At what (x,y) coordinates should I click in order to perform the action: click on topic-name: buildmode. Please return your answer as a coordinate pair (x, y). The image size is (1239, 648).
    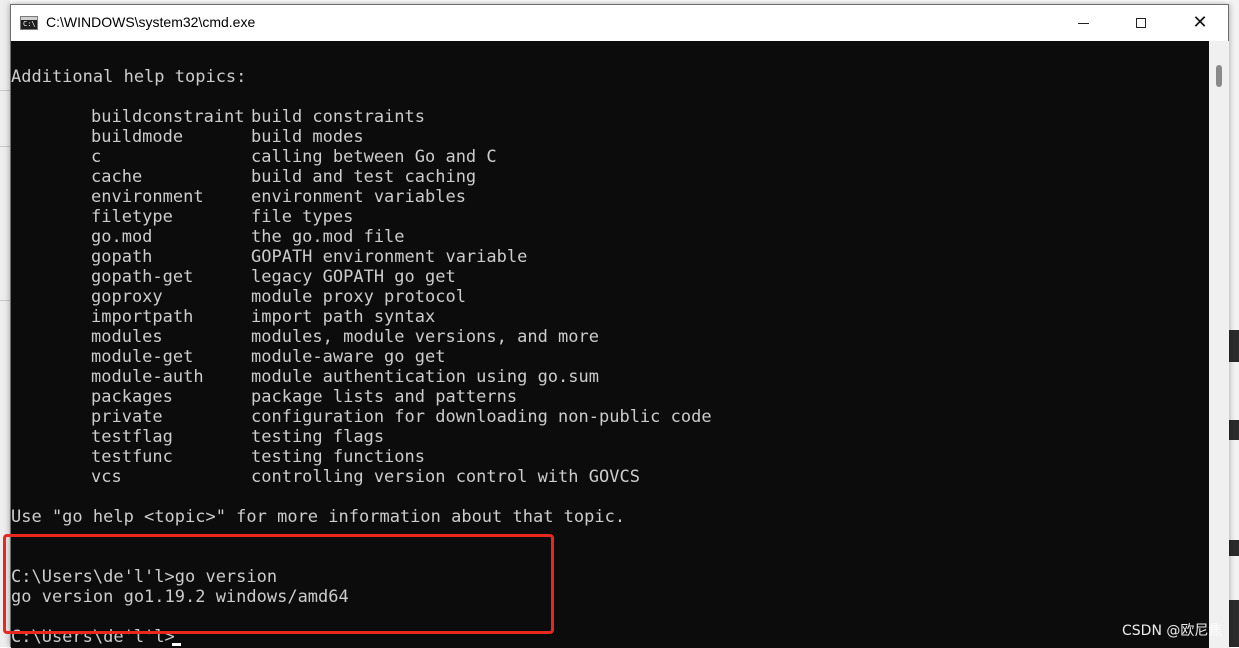
    Looking at the image, I should click on (137, 137).